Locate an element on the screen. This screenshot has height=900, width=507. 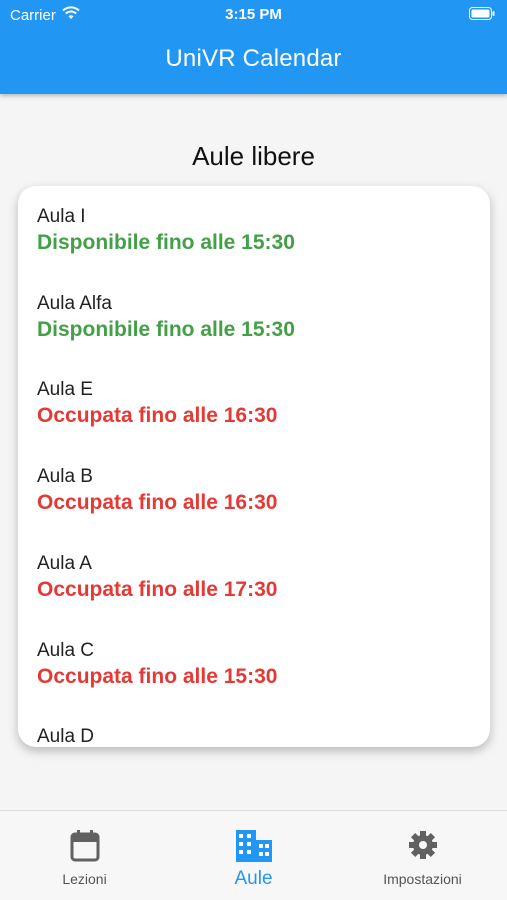
room-item: Aula B Occupata fino alle 16:30 is located at coordinates (257, 491).